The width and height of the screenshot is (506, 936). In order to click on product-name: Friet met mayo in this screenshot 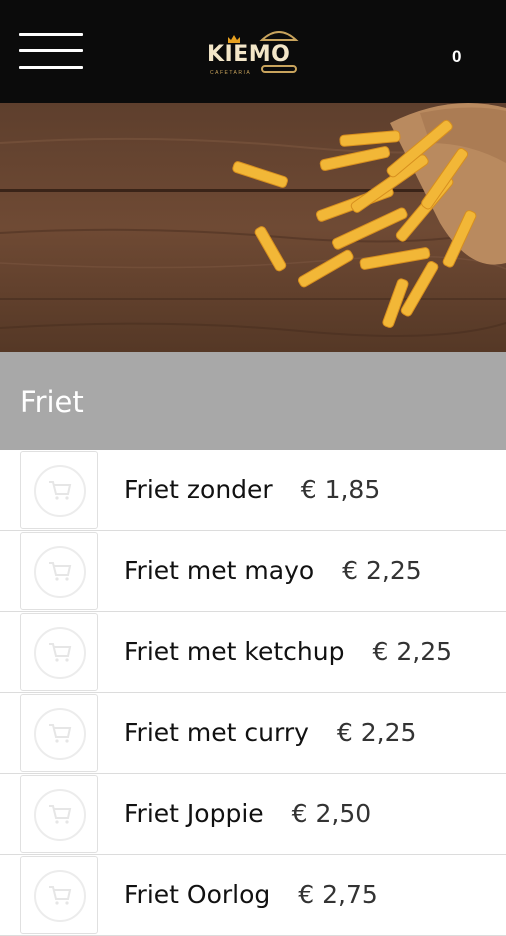, I will do `click(219, 570)`.